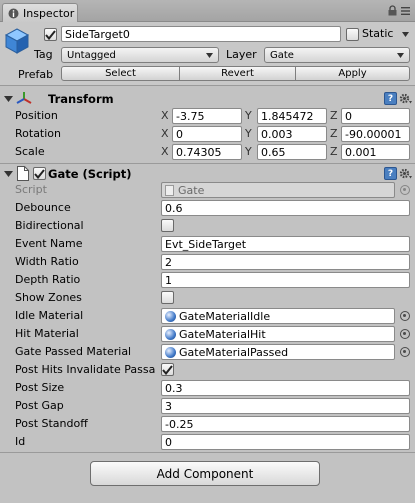 Image resolution: width=415 pixels, height=503 pixels. I want to click on post-hits-row: Post Hits Invalidate Passa, so click(207, 370).